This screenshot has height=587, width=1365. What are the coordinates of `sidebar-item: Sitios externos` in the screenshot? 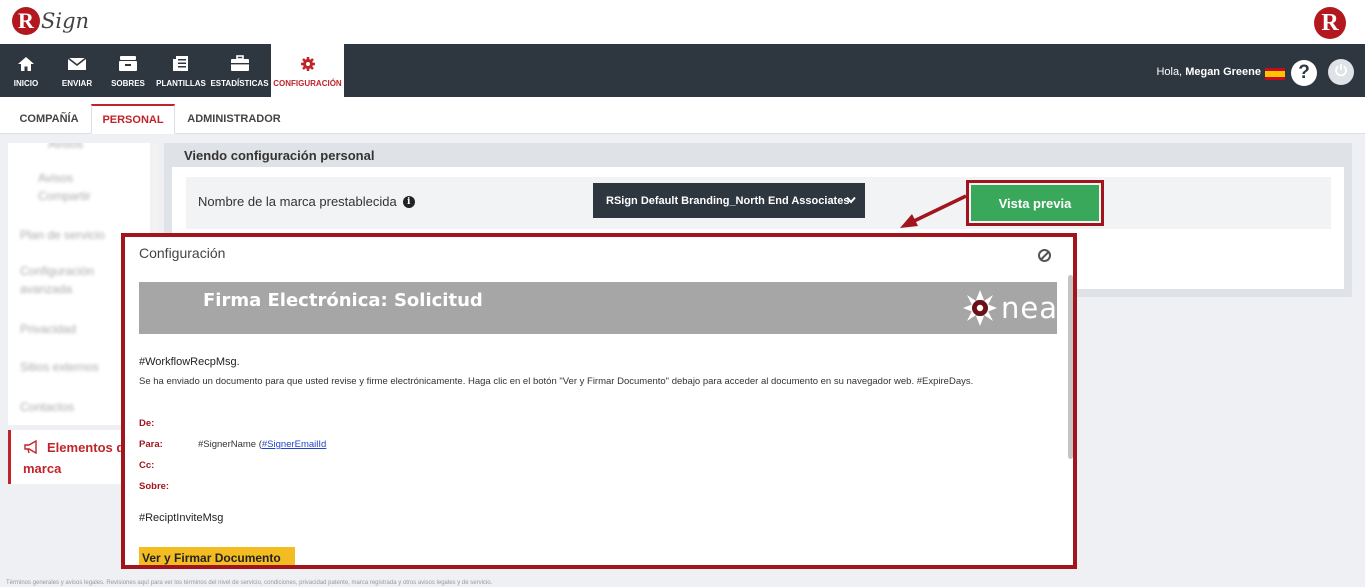 It's located at (59, 367).